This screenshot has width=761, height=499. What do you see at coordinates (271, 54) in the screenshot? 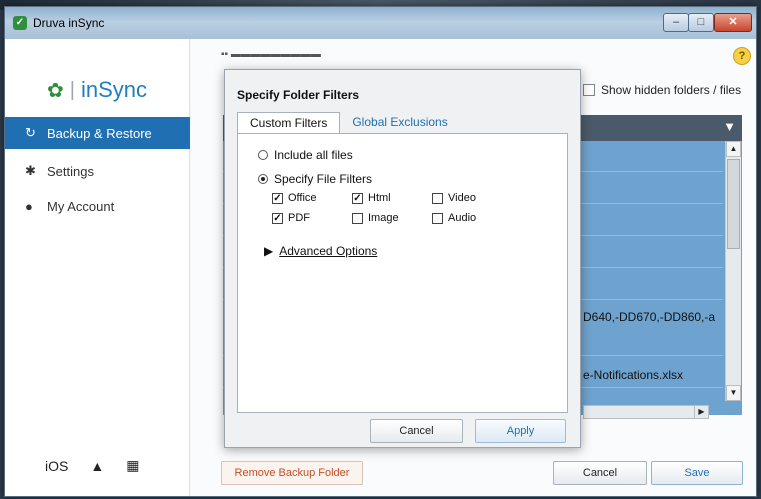
I see `breadcrumb: ▪▪ ▬▬▬▬▬▬▬▬▬` at bounding box center [271, 54].